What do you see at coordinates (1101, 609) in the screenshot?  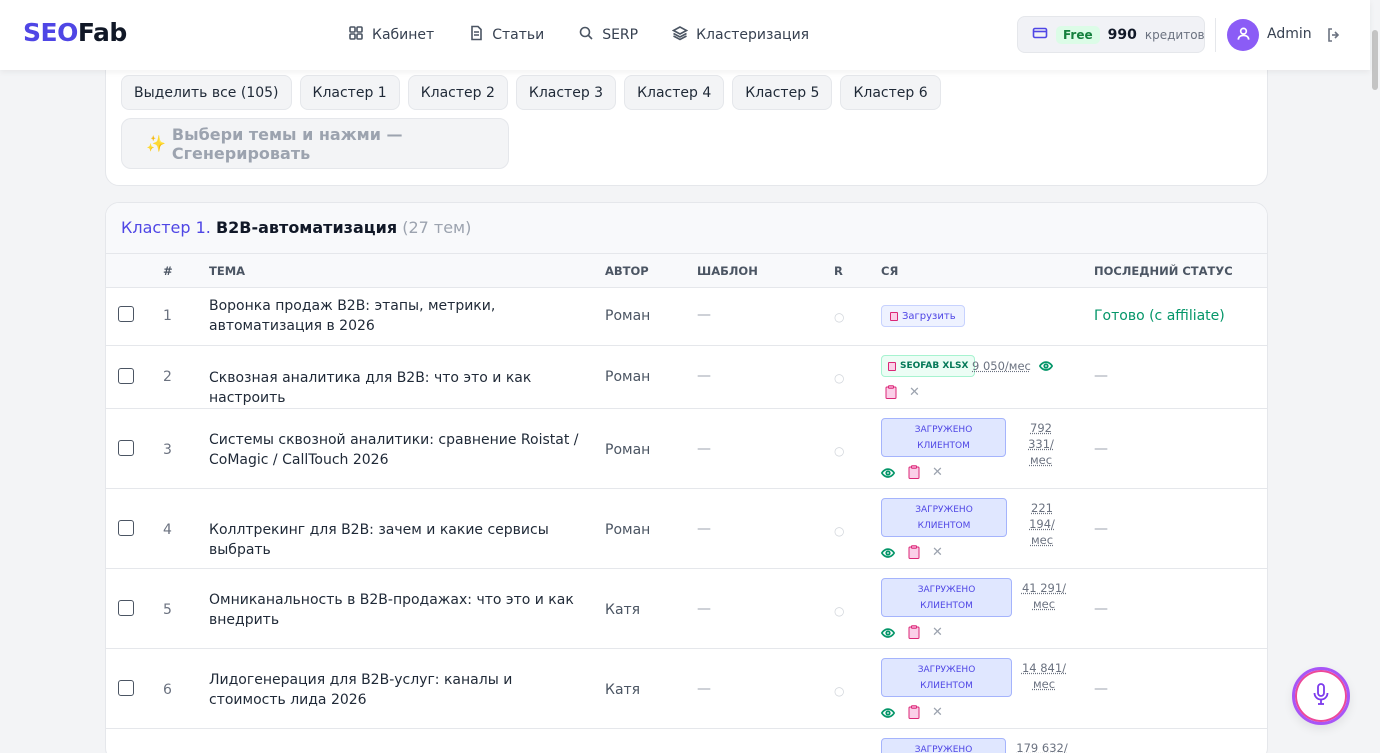 I see `row-status: —` at bounding box center [1101, 609].